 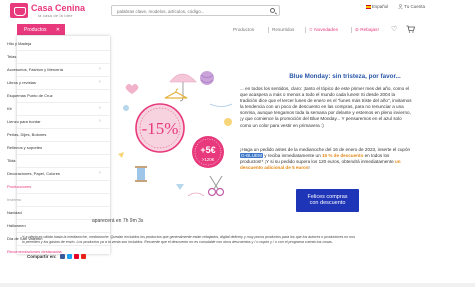 What do you see at coordinates (243, 29) in the screenshot?
I see `nav-link-productos: Productos` at bounding box center [243, 29].